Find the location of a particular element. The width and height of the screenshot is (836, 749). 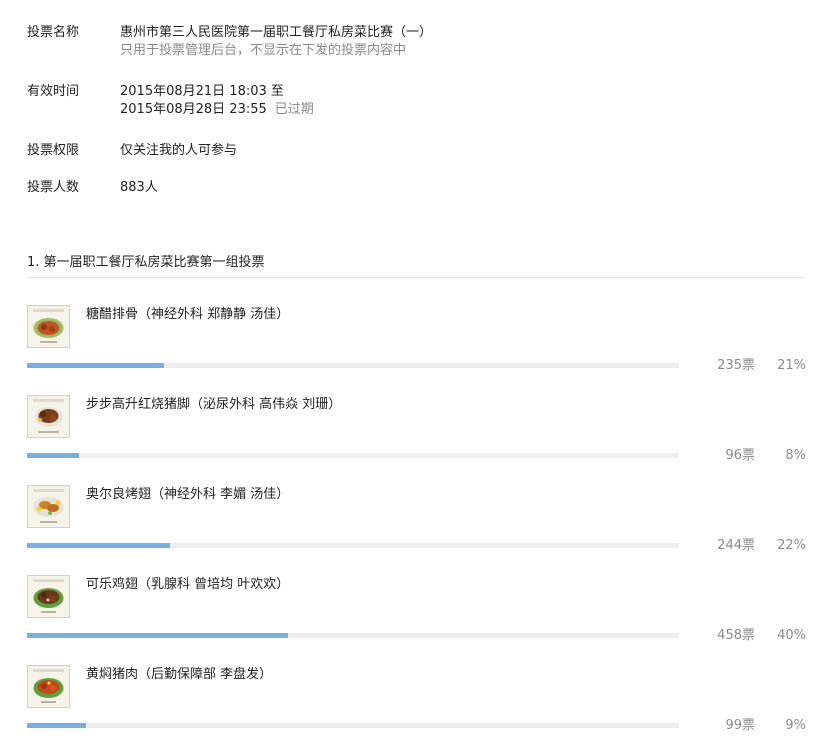

vote-option: 奥尔良烤翅（神经外科 李媚 汤佳） 244票 22% is located at coordinates (416, 521).